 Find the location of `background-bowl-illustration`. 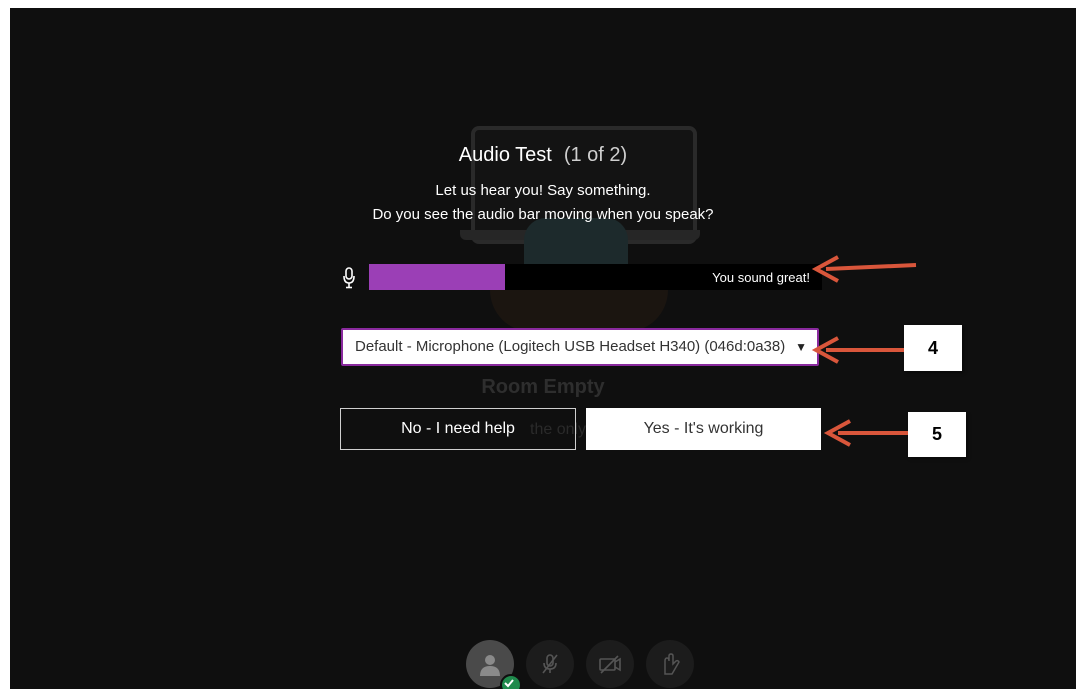

background-bowl-illustration is located at coordinates (579, 311).